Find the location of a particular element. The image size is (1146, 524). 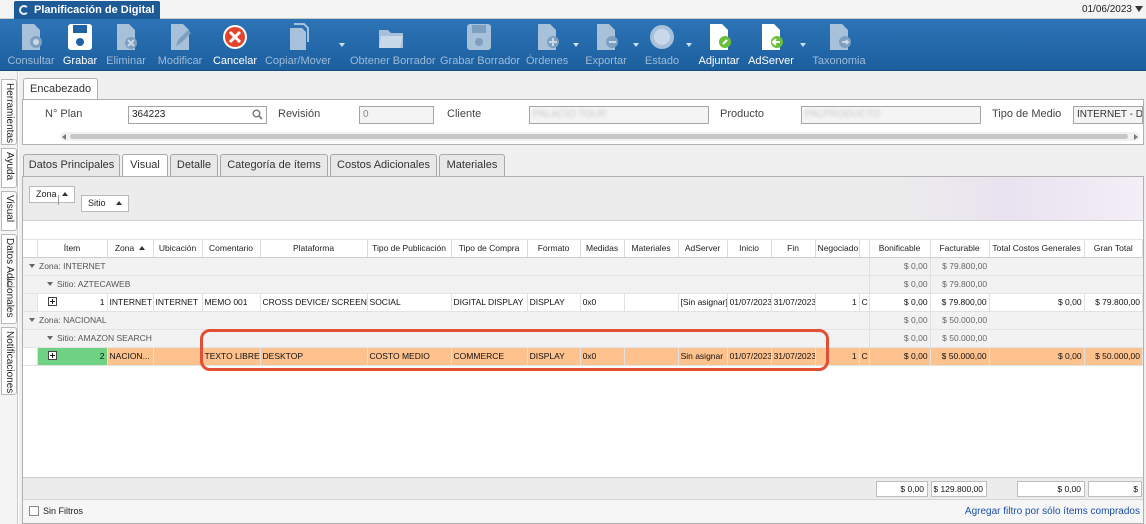

column-header-inicio: Inicio is located at coordinates (749, 248).